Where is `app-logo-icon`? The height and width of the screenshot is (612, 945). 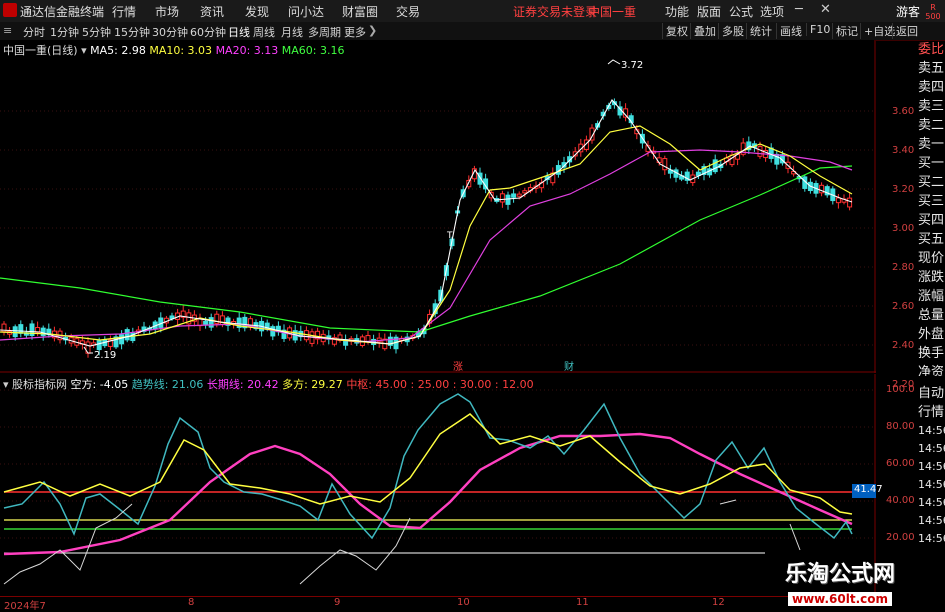
app-logo-icon is located at coordinates (10, 10).